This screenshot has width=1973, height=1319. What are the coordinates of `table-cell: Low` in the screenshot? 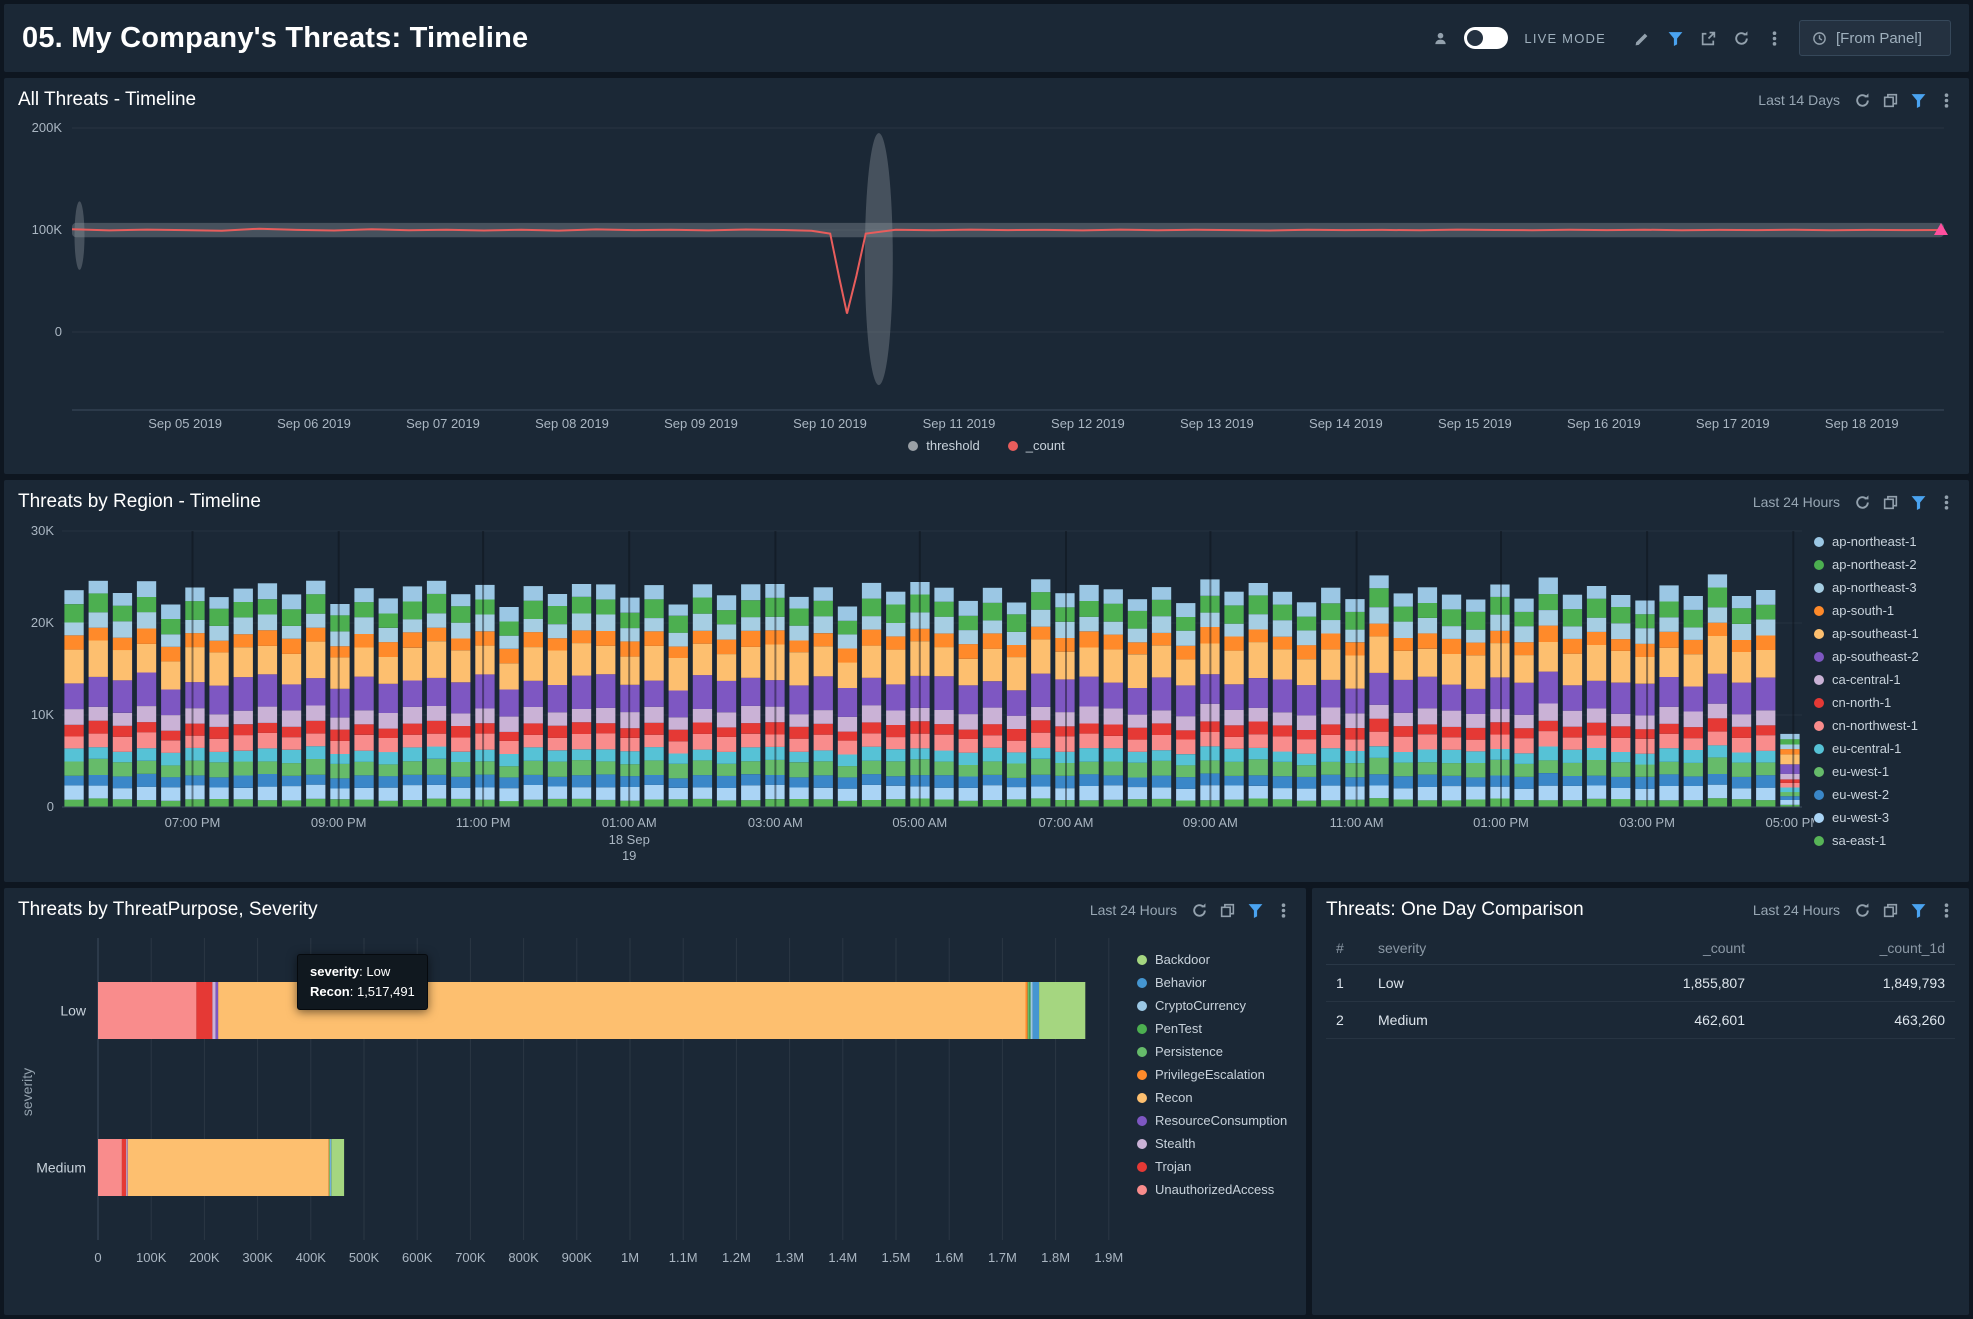 It's located at (1464, 983).